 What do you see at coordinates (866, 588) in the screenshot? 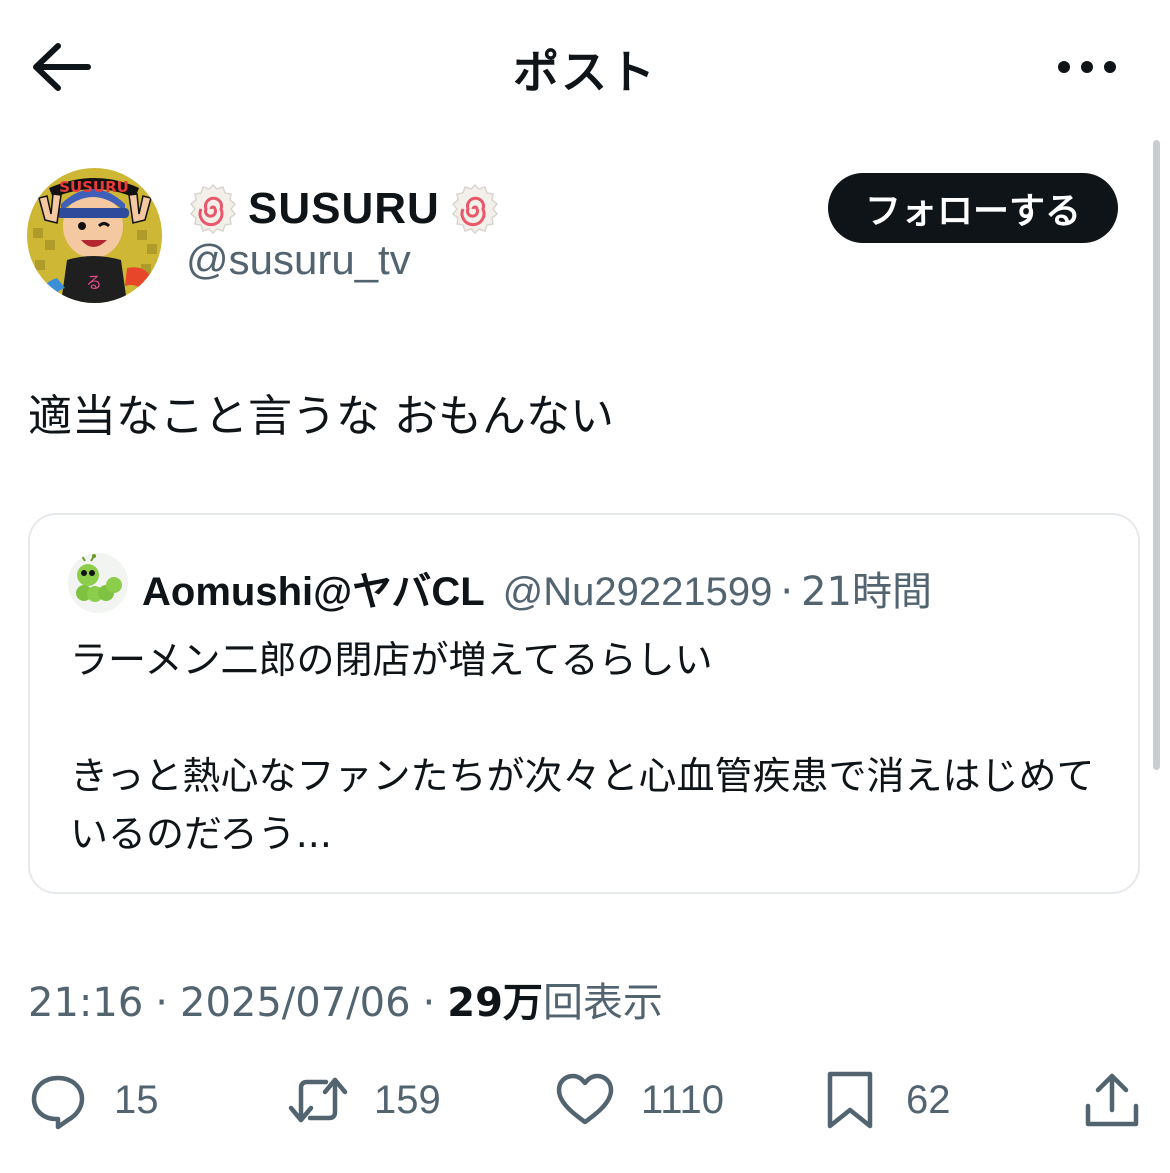
I see `quoted-post-time: 21時間` at bounding box center [866, 588].